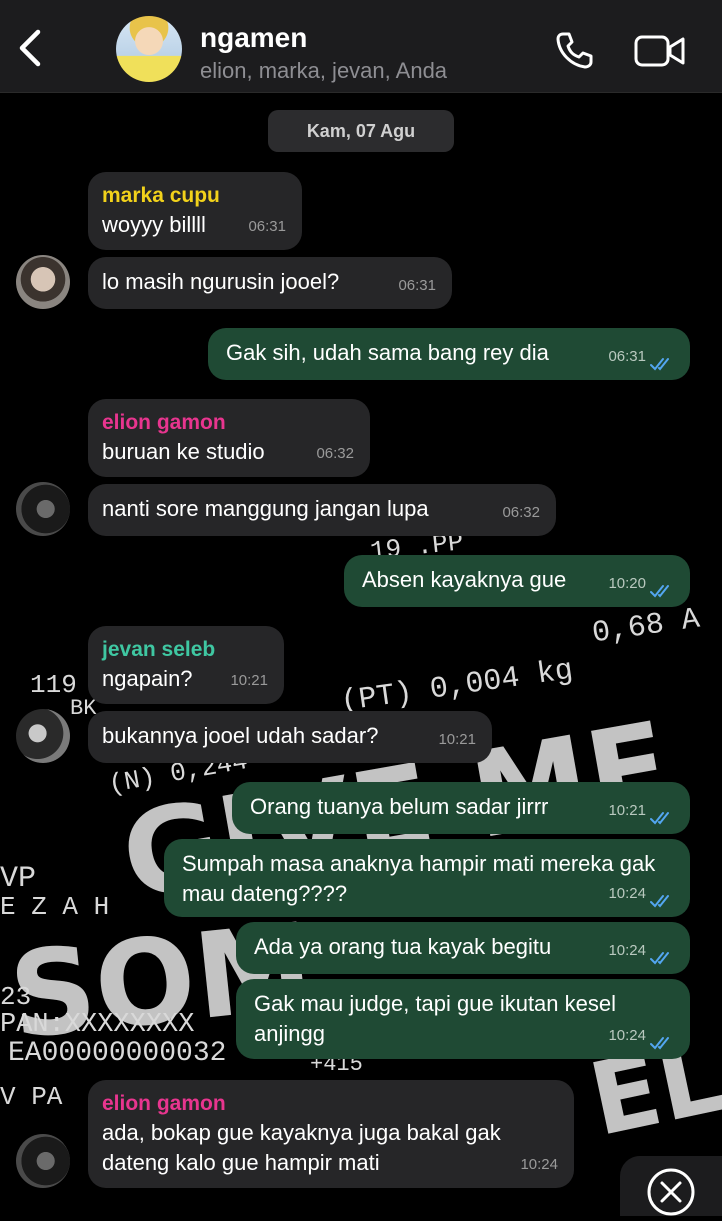 The image size is (722, 1221). Describe the element at coordinates (183, 451) in the screenshot. I see `message-text: buruan ke studio` at that location.